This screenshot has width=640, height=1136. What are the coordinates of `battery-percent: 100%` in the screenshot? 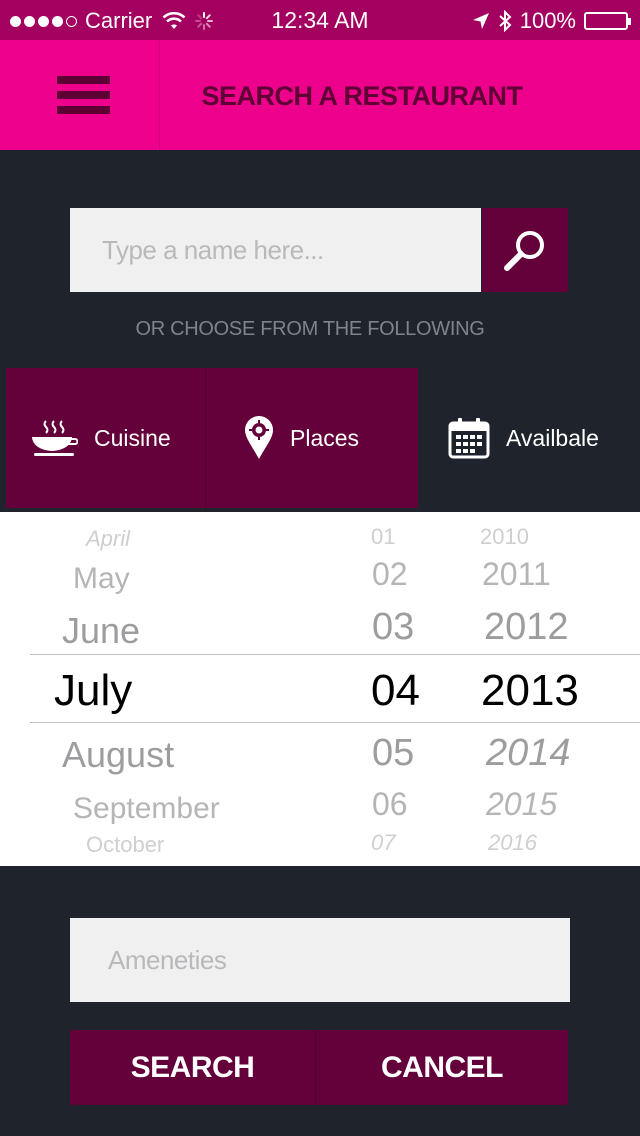 It's located at (547, 20).